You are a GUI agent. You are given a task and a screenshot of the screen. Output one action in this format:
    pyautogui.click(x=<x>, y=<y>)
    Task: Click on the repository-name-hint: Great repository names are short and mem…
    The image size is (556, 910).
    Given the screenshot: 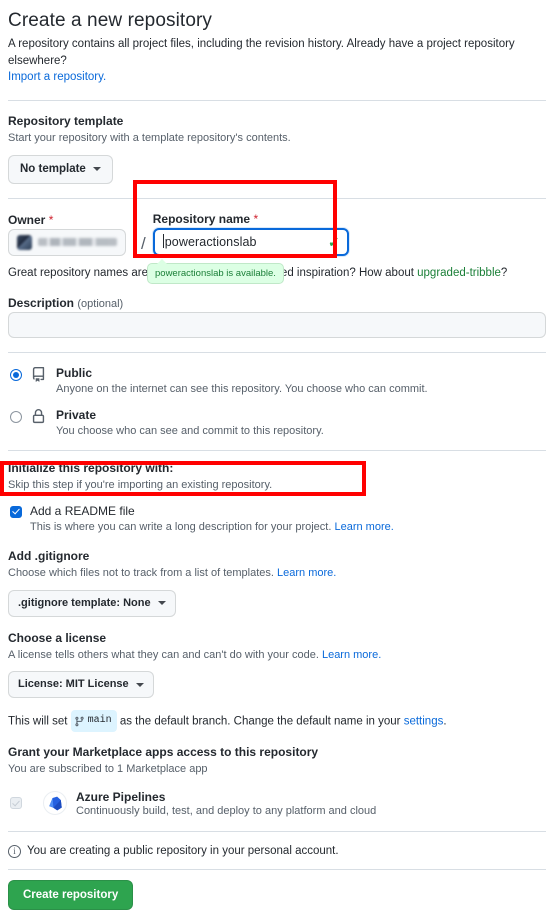 What is the action you would take?
    pyautogui.click(x=277, y=271)
    